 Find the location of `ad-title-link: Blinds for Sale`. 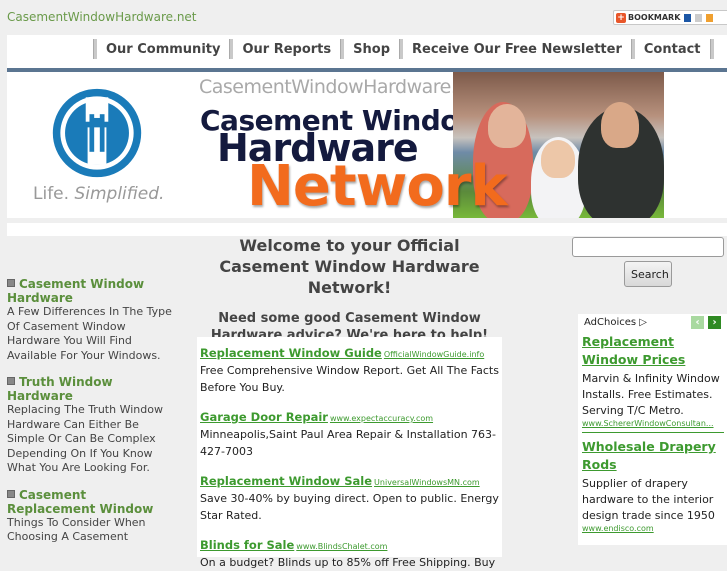

ad-title-link: Blinds for Sale is located at coordinates (247, 545).